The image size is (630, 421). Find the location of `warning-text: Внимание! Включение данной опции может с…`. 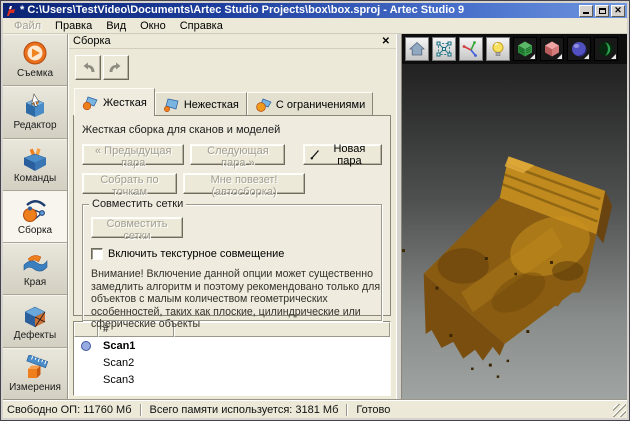

warning-text: Внимание! Включение данной опции может с… is located at coordinates (236, 299).